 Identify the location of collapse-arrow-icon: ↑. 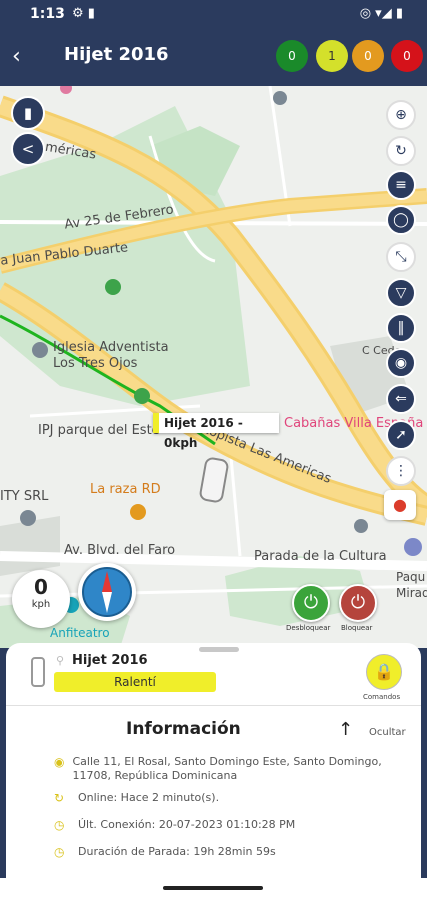
(345, 729).